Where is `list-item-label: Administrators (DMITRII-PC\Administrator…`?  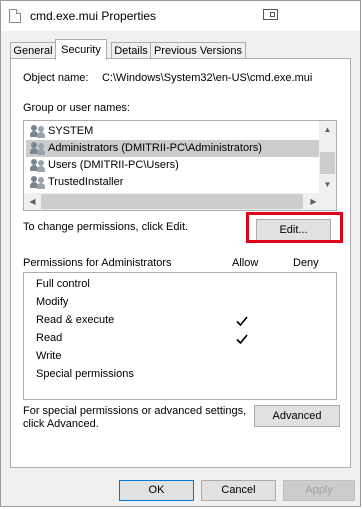
list-item-label: Administrators (DMITRII-PC\Administrator… is located at coordinates (155, 148).